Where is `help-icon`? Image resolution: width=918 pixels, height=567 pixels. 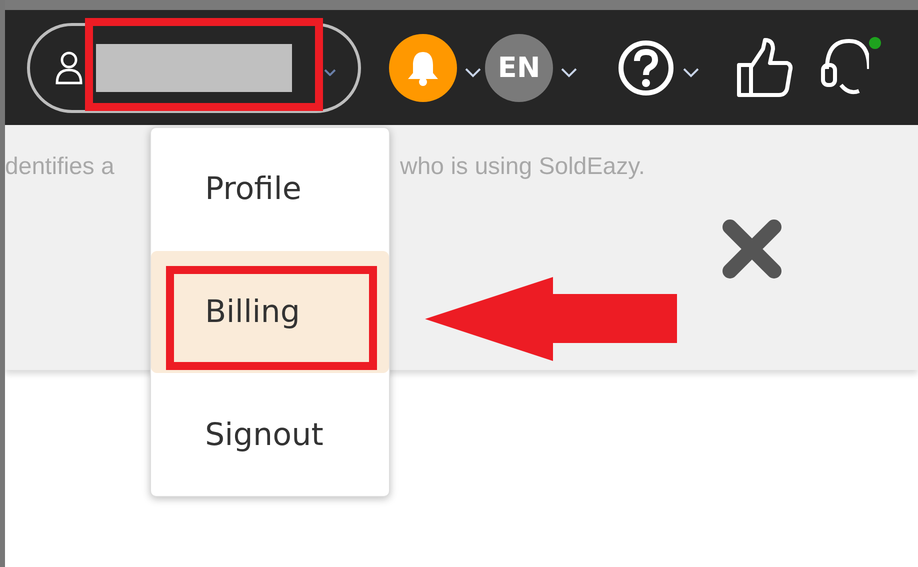
help-icon is located at coordinates (646, 67).